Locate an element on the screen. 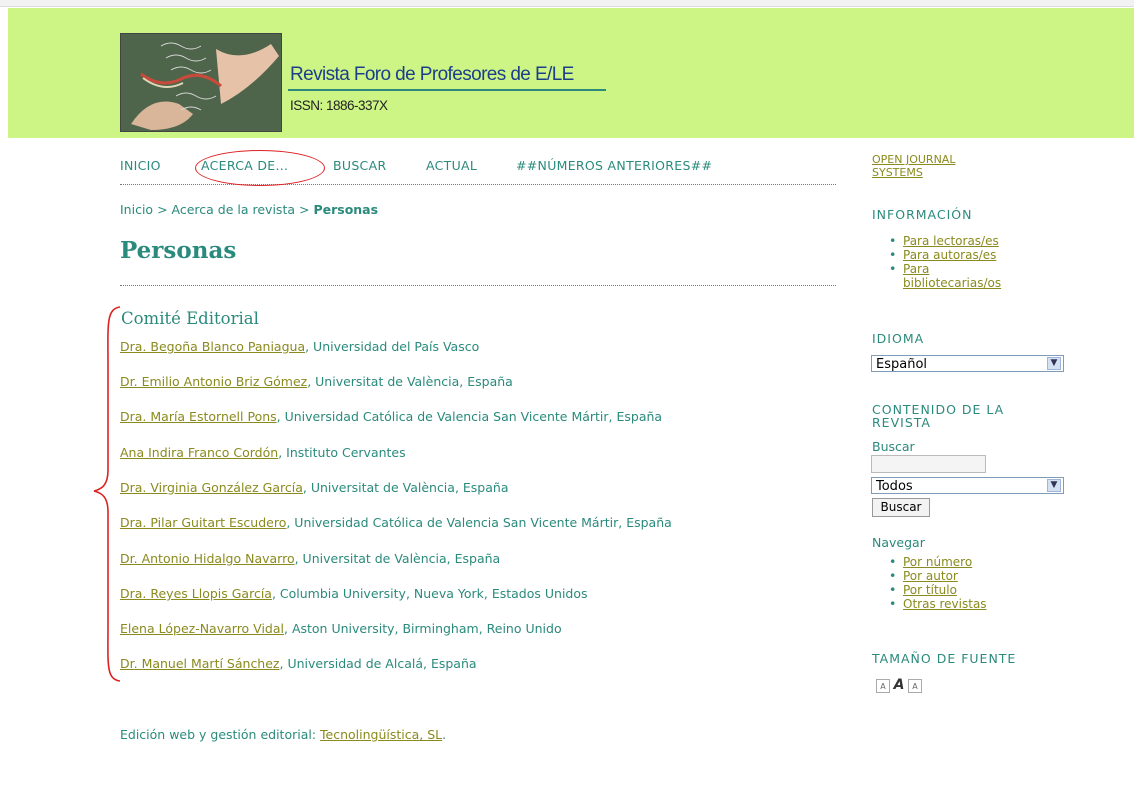  language-select: Español ▼ is located at coordinates (967, 363).